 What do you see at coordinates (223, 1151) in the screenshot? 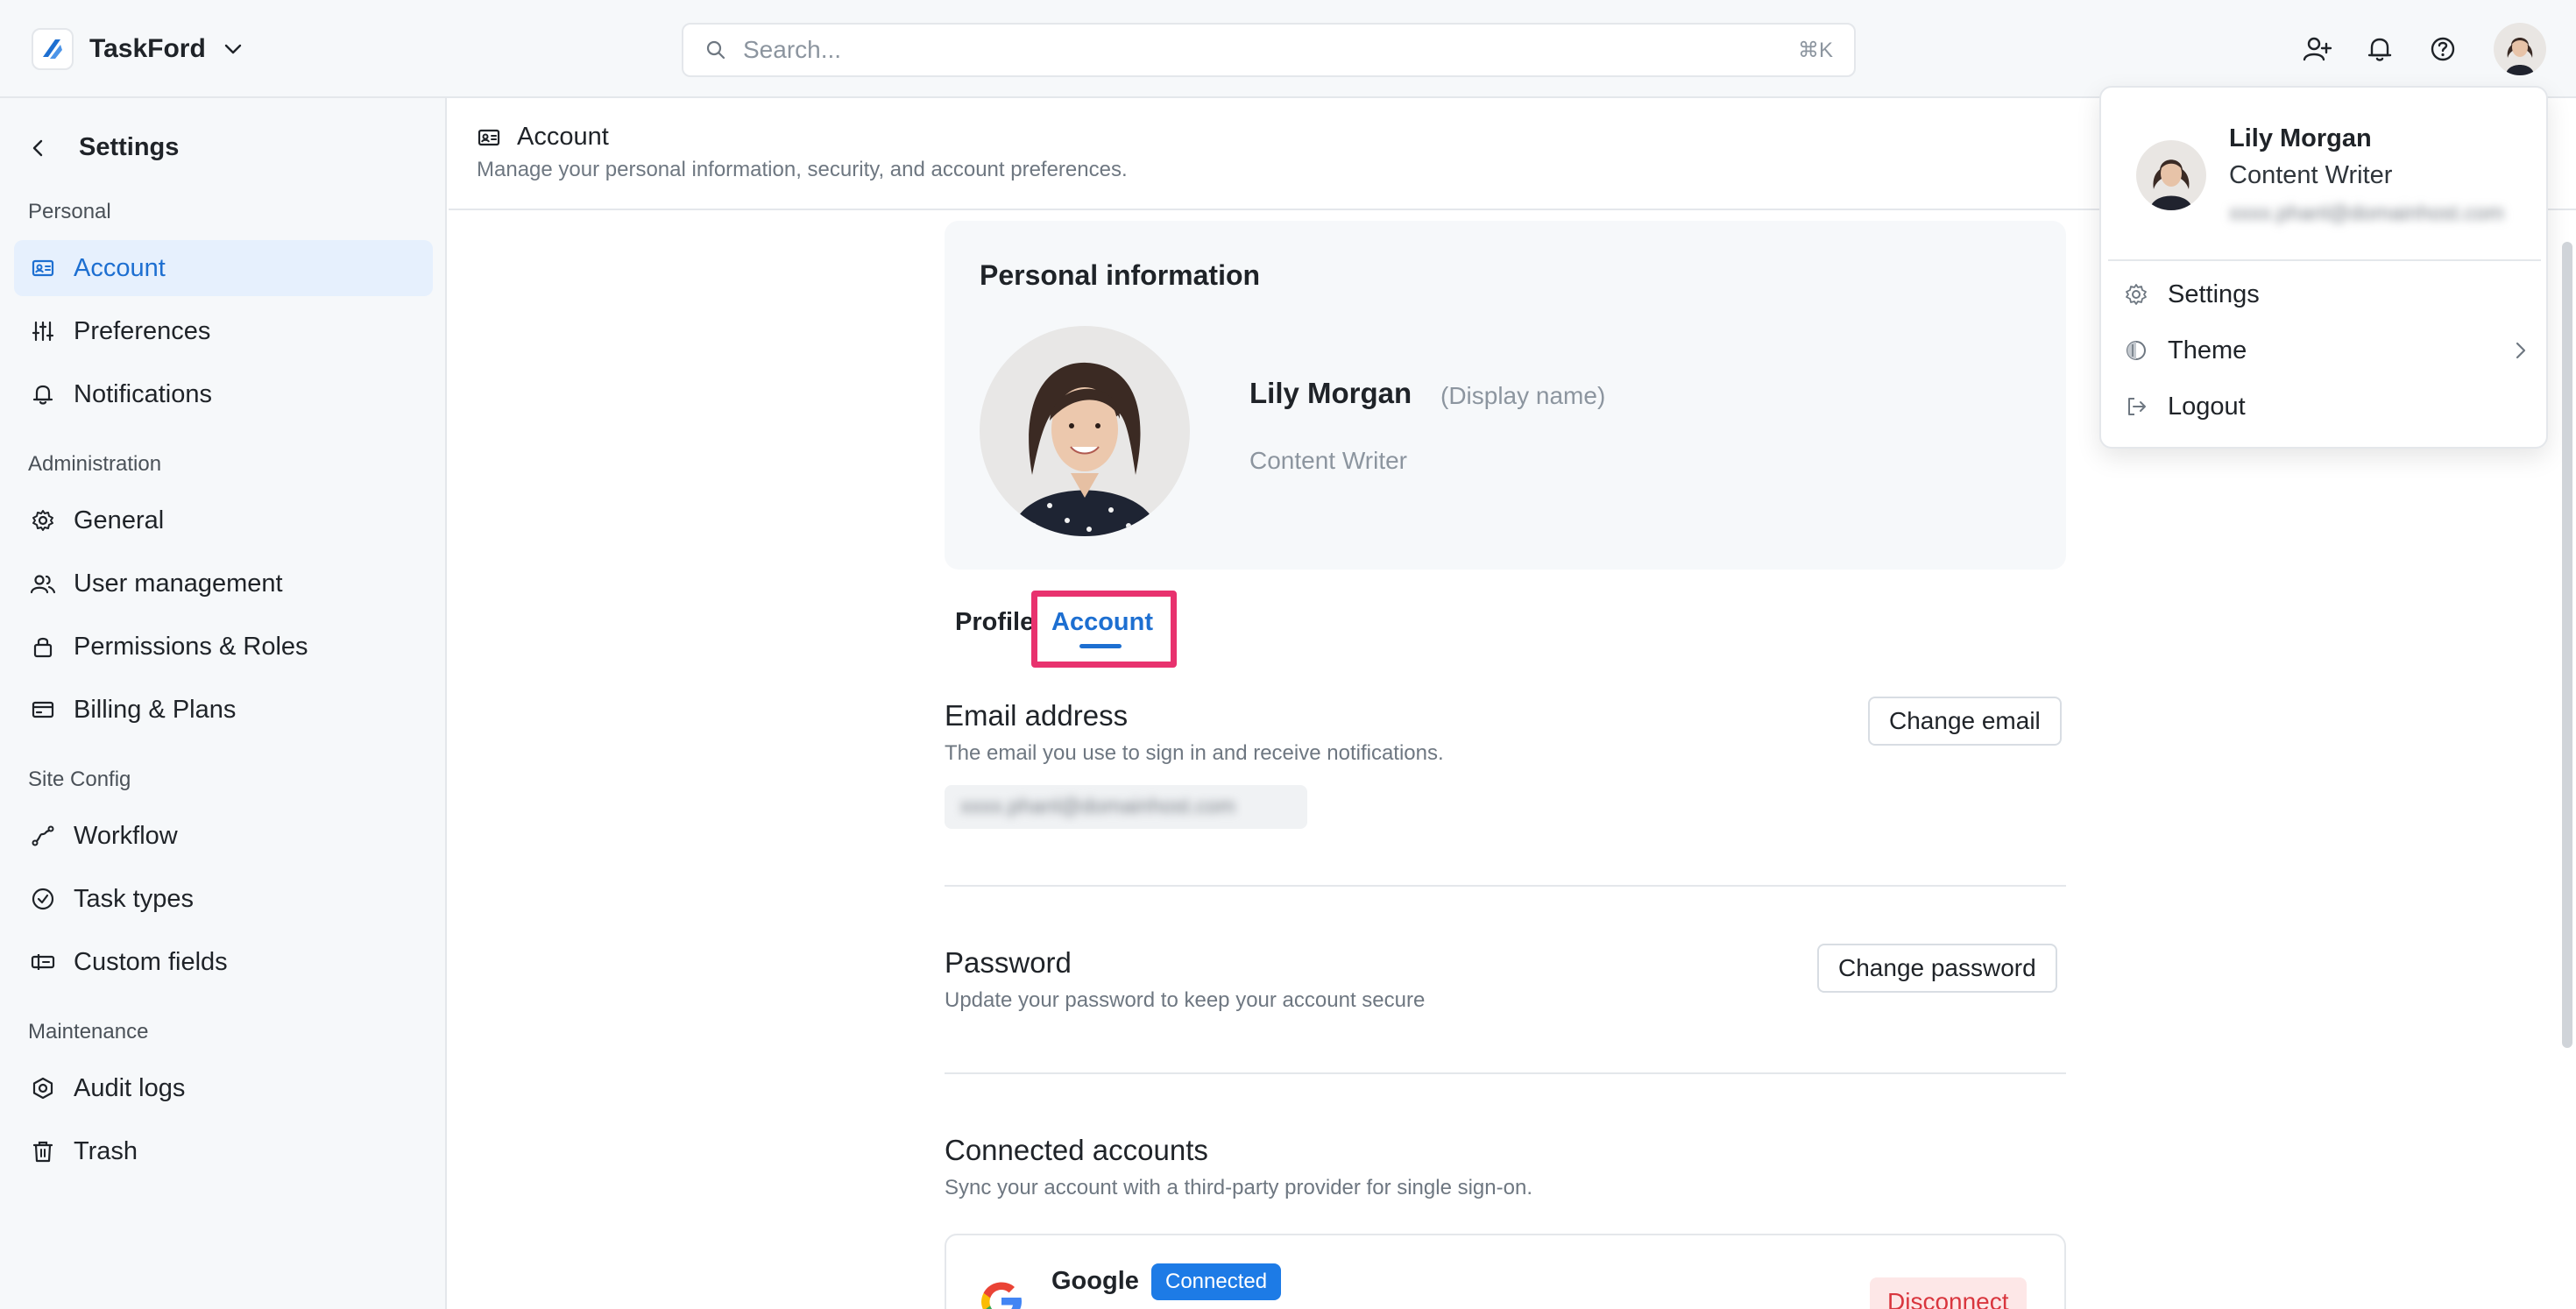
I see `sidebar-item-trash: Trash` at bounding box center [223, 1151].